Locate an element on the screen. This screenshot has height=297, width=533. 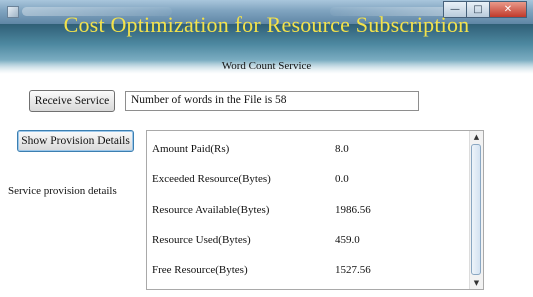
table-row: Amount Paid(Rs) 8.0 is located at coordinates (309, 153).